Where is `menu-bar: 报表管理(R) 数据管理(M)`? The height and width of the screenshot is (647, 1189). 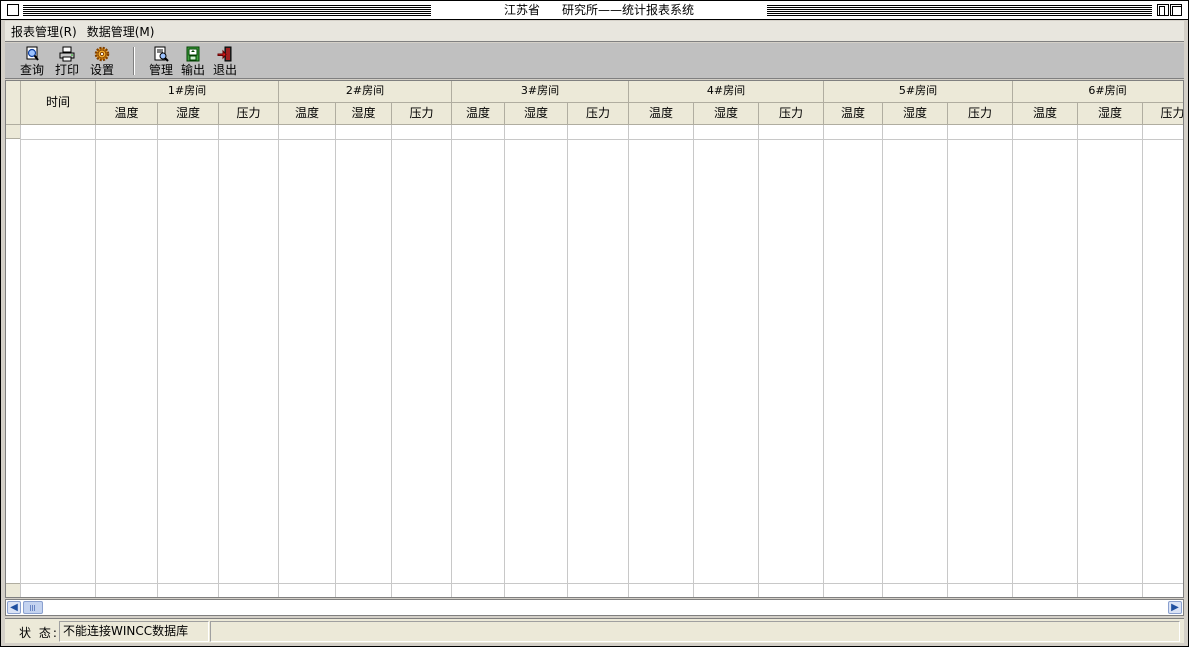
menu-bar: 报表管理(R) 数据管理(M) is located at coordinates (594, 31).